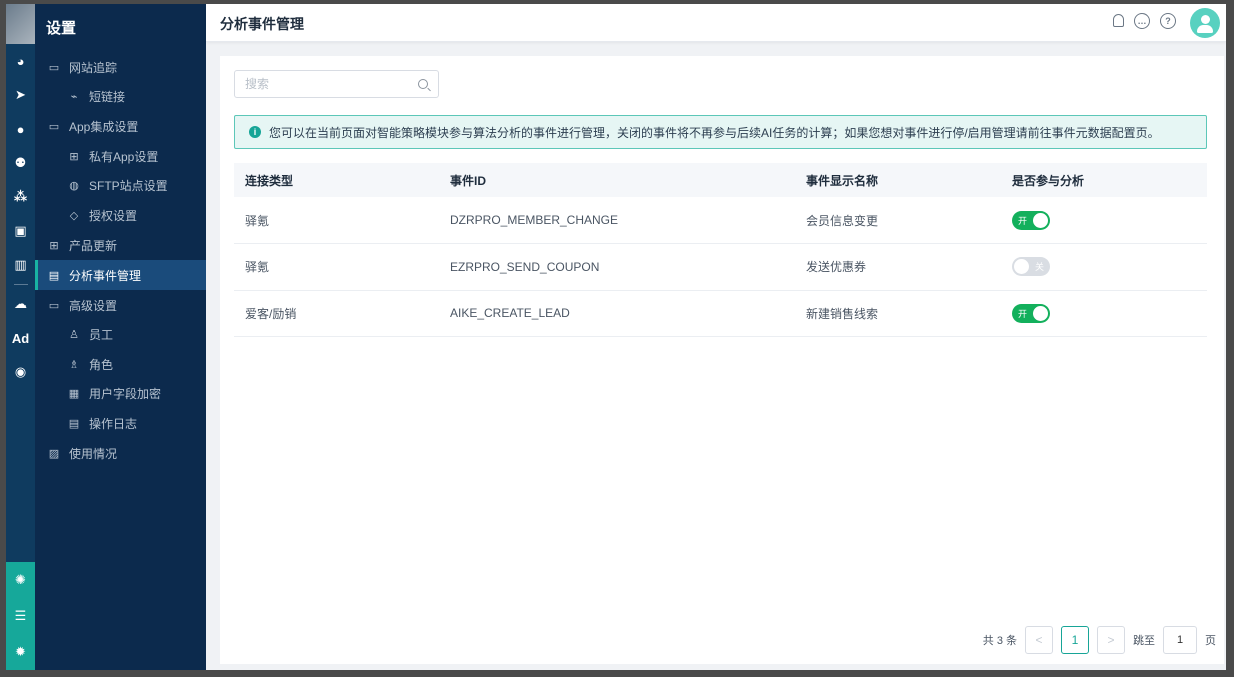 This screenshot has width=1234, height=677. I want to click on globe-icon: ◍, so click(74, 186).